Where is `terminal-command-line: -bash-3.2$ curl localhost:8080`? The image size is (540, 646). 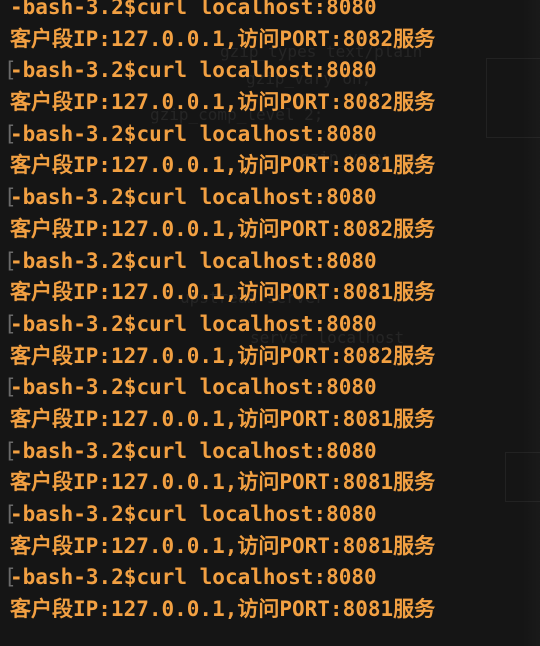 terminal-command-line: -bash-3.2$ curl localhost:8080 is located at coordinates (270, 12).